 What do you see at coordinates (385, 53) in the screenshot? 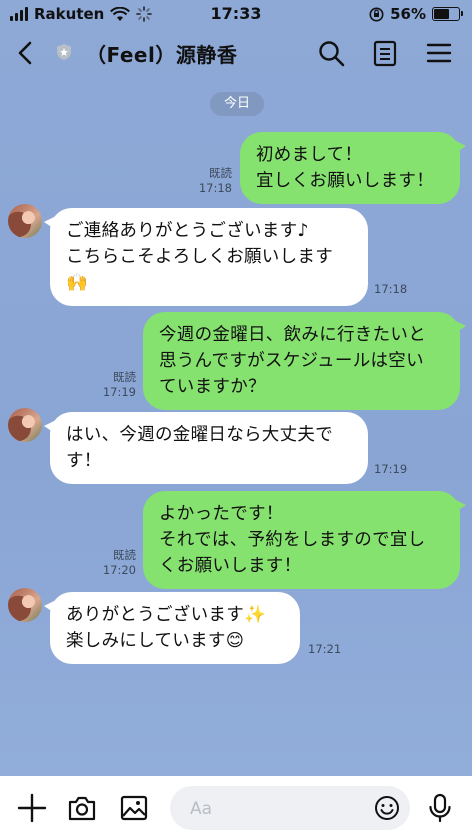
I see `notes-icon` at bounding box center [385, 53].